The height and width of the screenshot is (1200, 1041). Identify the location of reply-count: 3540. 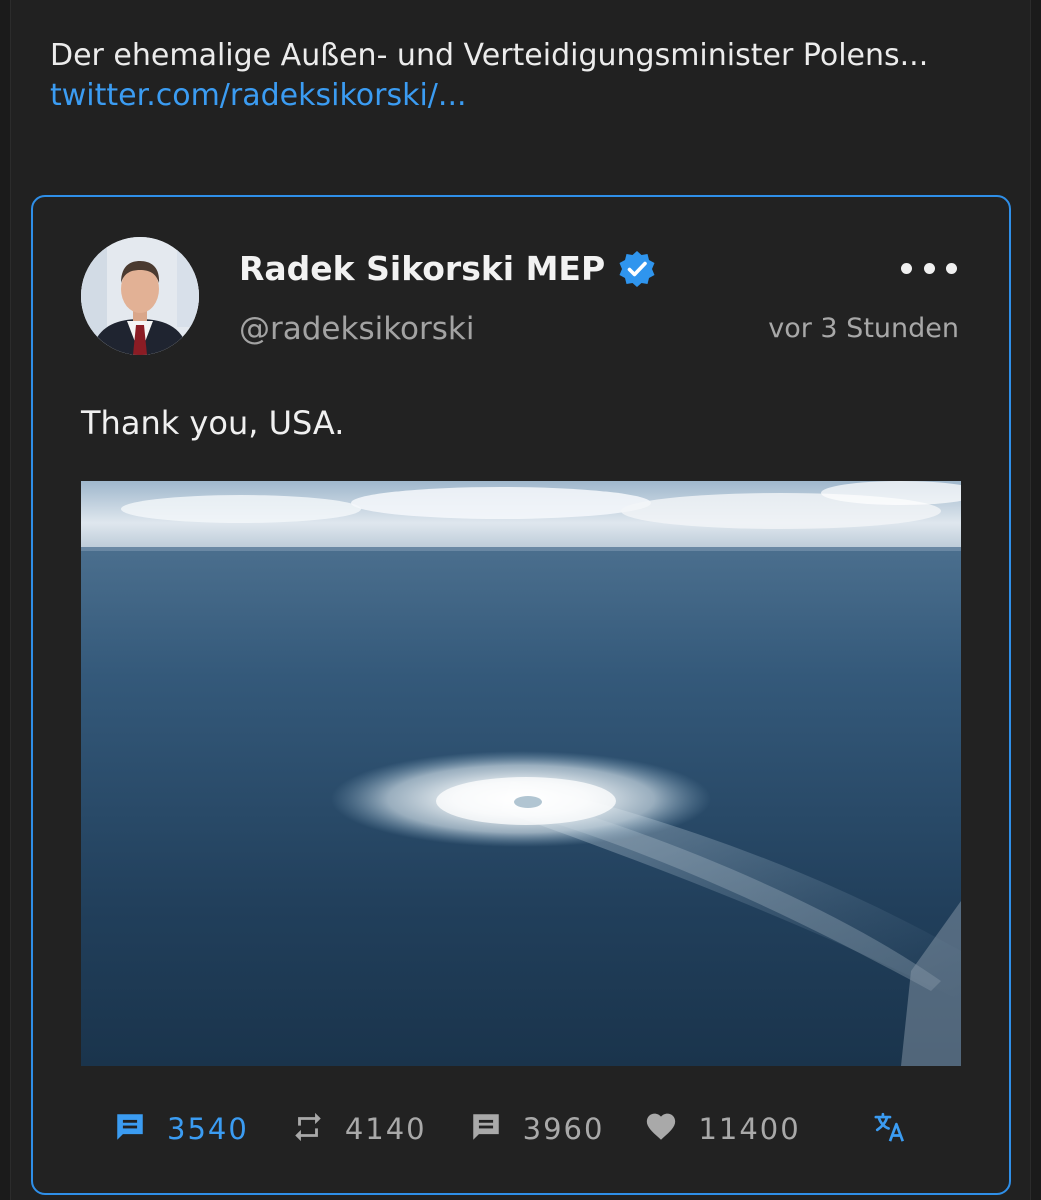
(208, 1129).